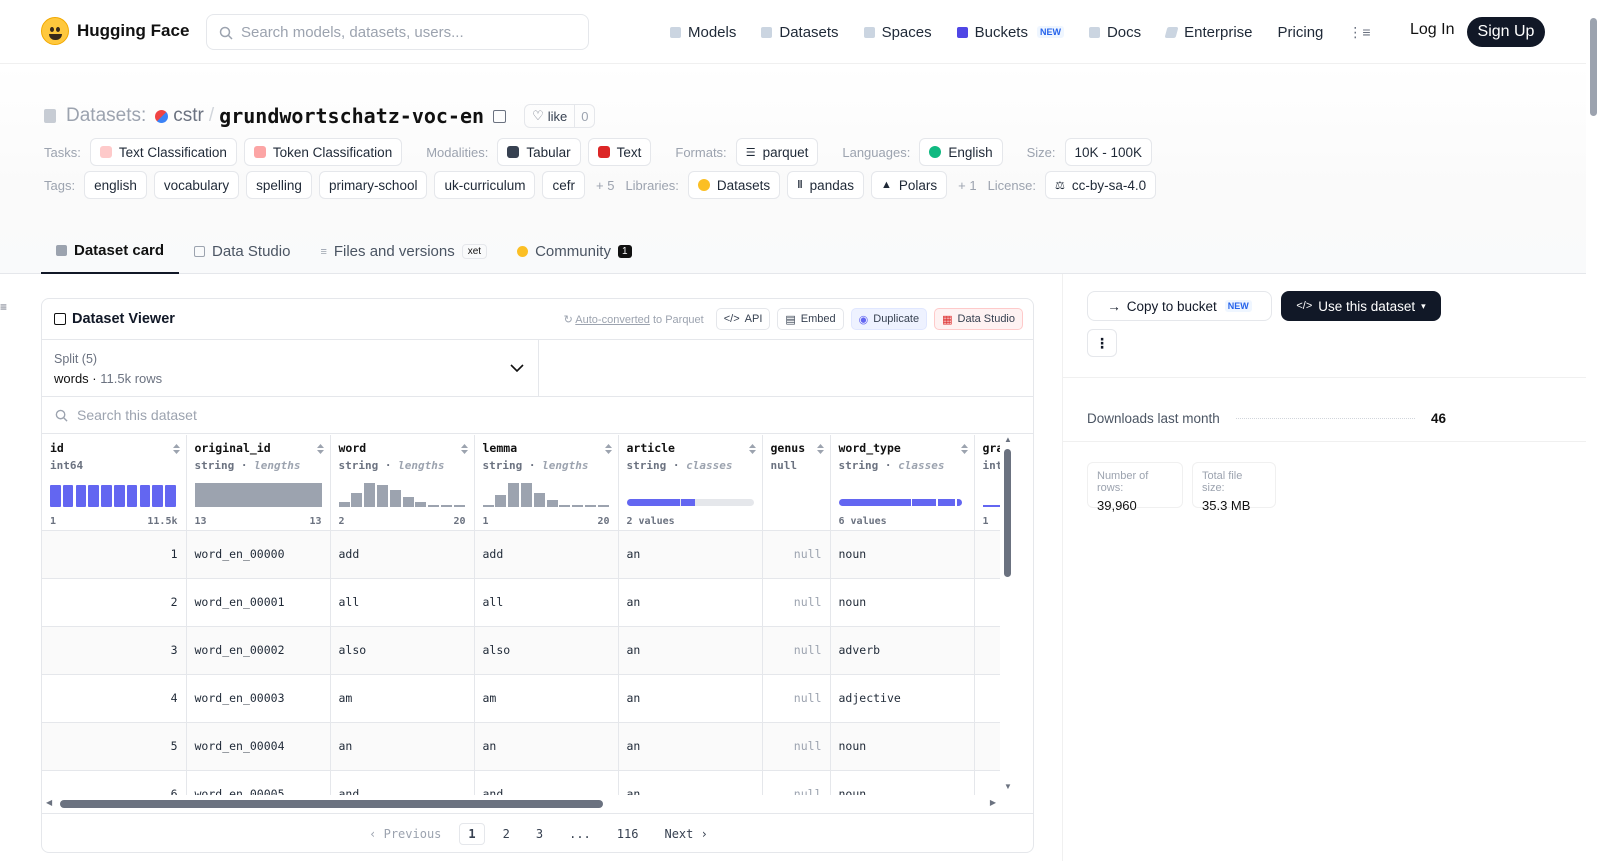 This screenshot has height=861, width=1600. What do you see at coordinates (743, 319) in the screenshot?
I see `api-button: </> API` at bounding box center [743, 319].